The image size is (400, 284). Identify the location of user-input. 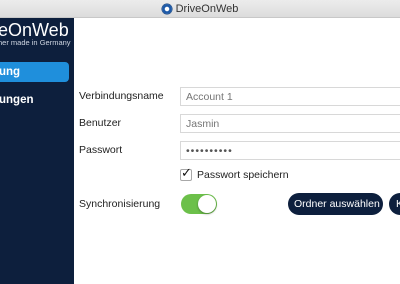
(290, 123).